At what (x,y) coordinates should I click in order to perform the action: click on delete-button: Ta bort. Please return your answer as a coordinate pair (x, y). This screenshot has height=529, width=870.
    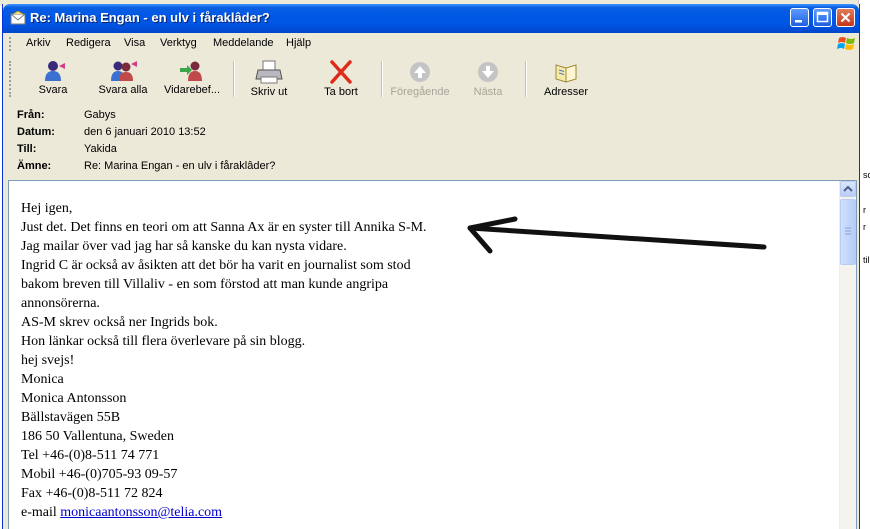
    Looking at the image, I should click on (341, 79).